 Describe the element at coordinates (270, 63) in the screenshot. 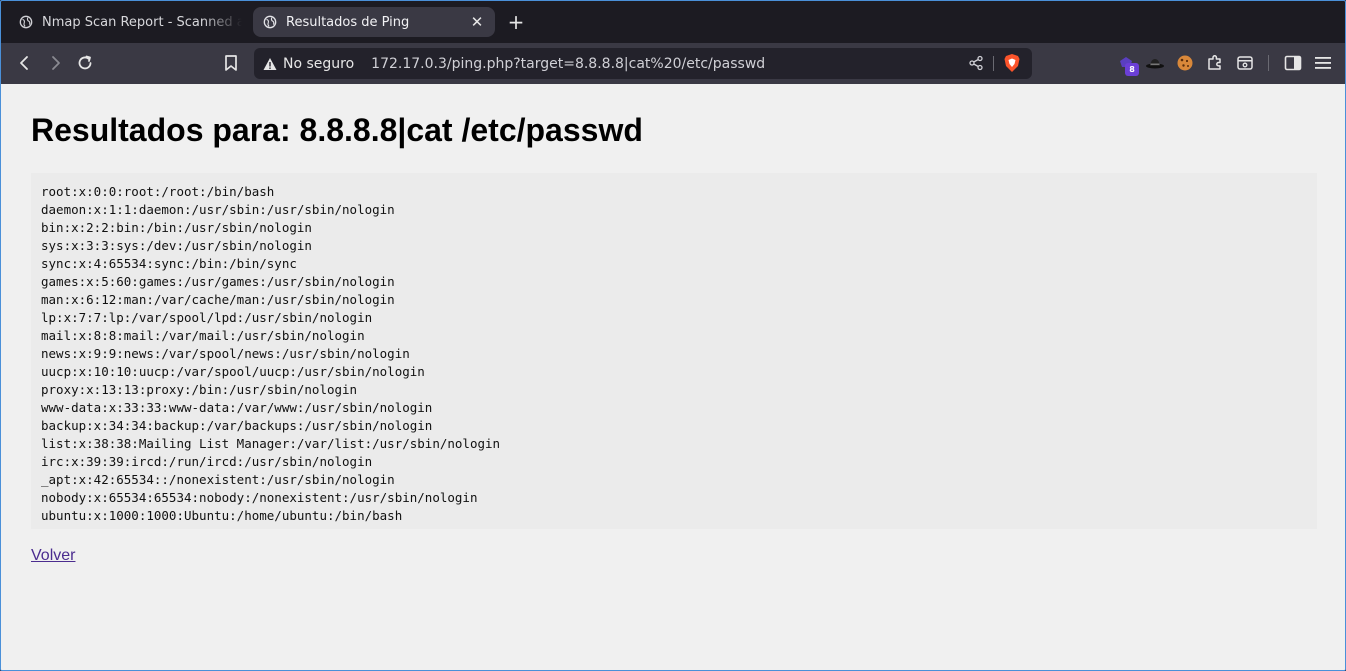

I see `warning-icon` at that location.